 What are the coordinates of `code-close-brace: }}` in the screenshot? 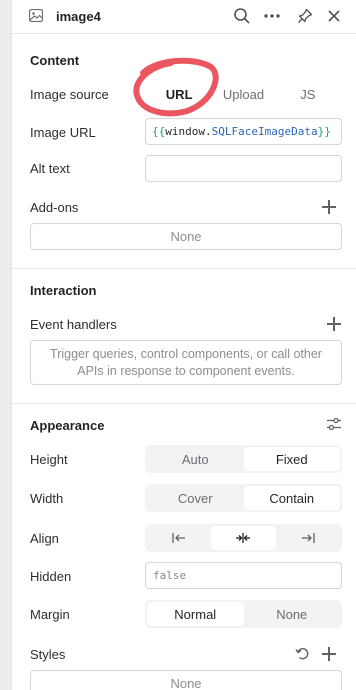 It's located at (324, 131).